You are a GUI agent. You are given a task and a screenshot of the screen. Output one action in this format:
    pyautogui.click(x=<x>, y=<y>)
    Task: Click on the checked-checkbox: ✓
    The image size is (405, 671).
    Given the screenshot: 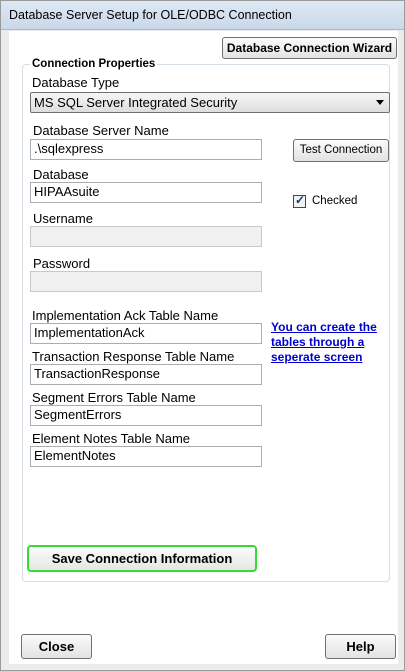 What is the action you would take?
    pyautogui.click(x=299, y=200)
    